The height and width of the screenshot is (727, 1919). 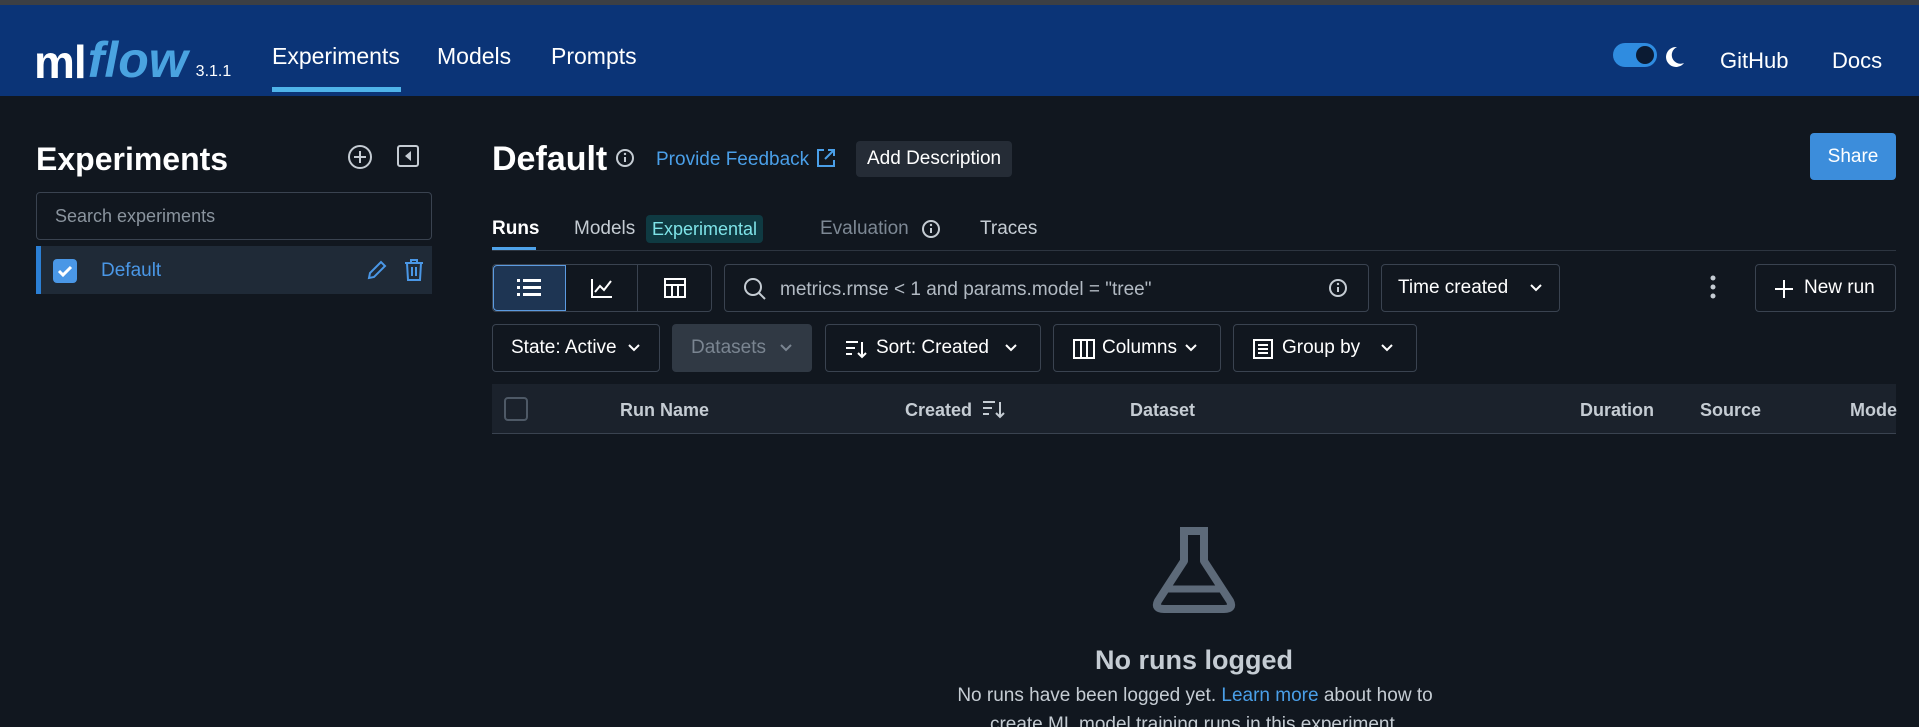 I want to click on provide-feedback-link: Provide Feedback, so click(x=732, y=160).